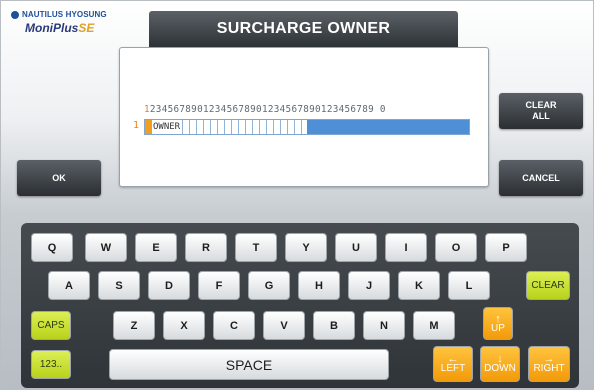 Image resolution: width=594 pixels, height=390 pixels. Describe the element at coordinates (498, 318) in the screenshot. I see `arrow-up-icon: ↑` at that location.